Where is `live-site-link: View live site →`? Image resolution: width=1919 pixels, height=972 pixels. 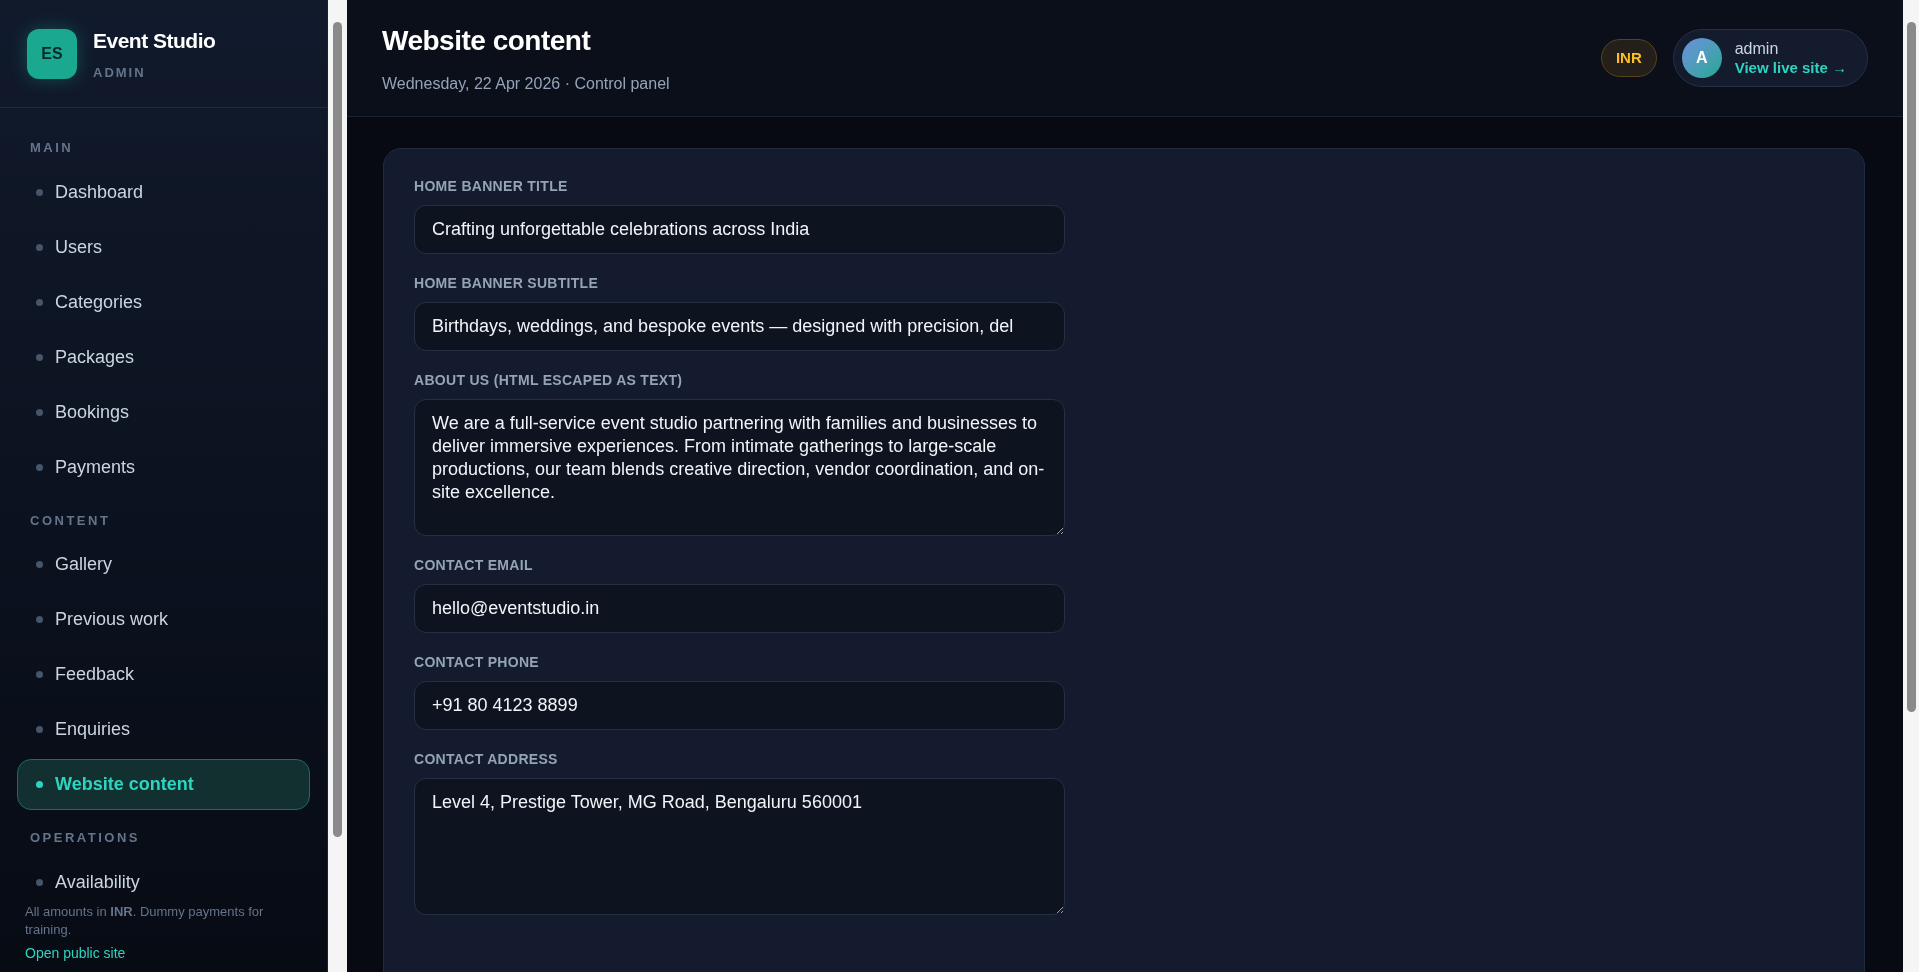 live-site-link: View live site → is located at coordinates (1790, 67).